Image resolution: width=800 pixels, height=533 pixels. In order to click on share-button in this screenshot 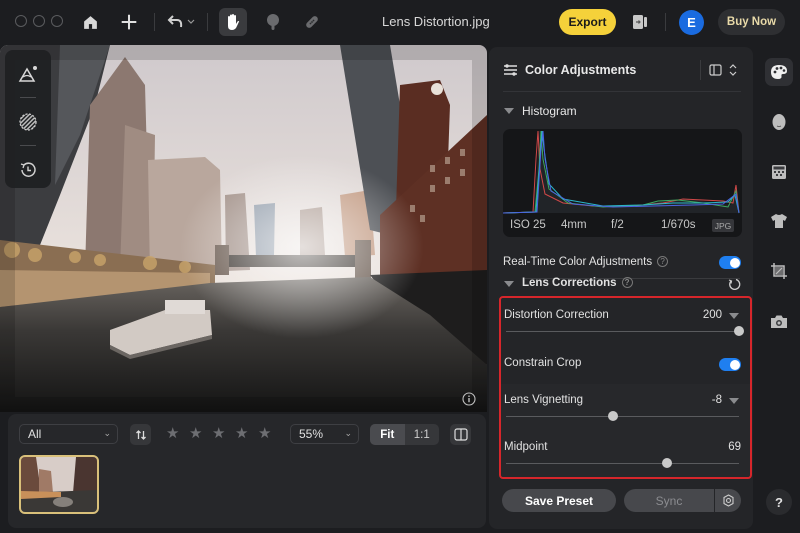, I will do `click(640, 22)`.